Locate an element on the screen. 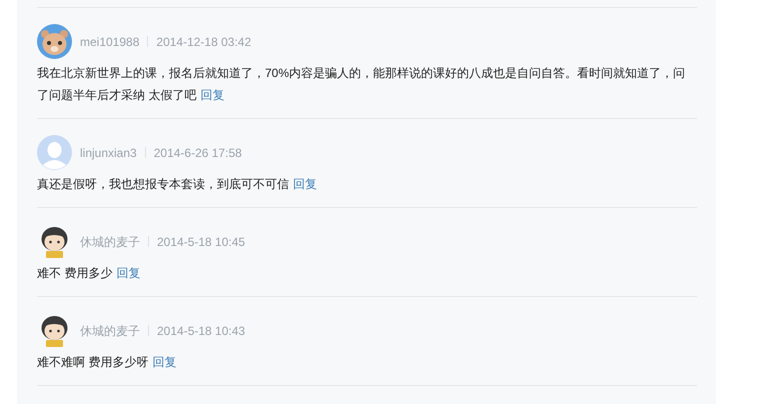  default-avatar-icon is located at coordinates (54, 152).